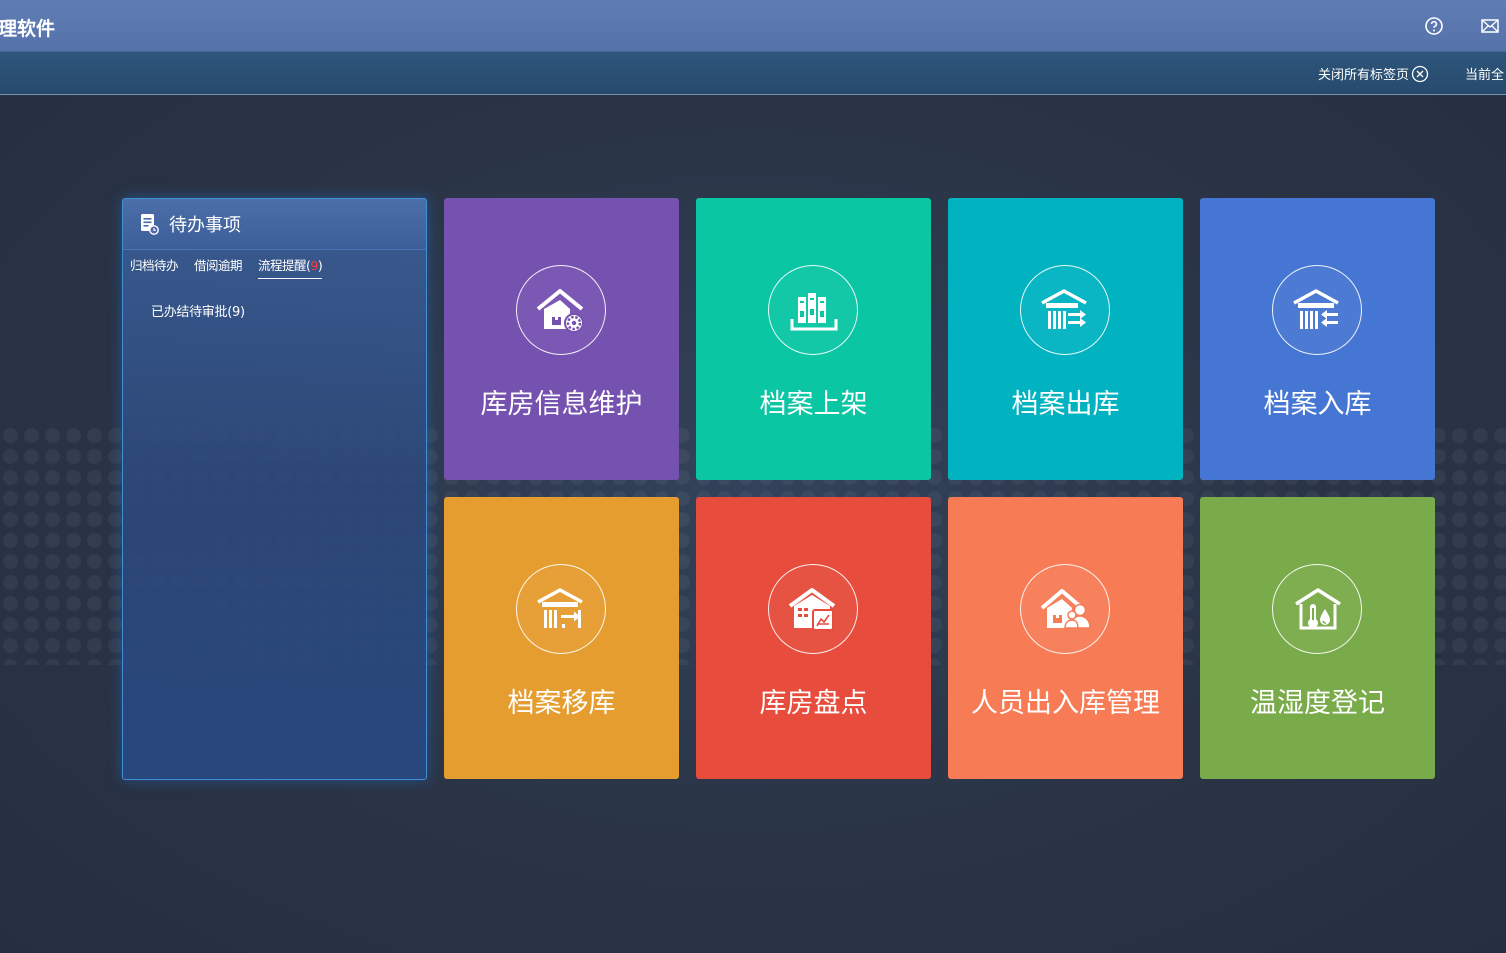  Describe the element at coordinates (753, 26) in the screenshot. I see `title-bar: 理软件` at that location.